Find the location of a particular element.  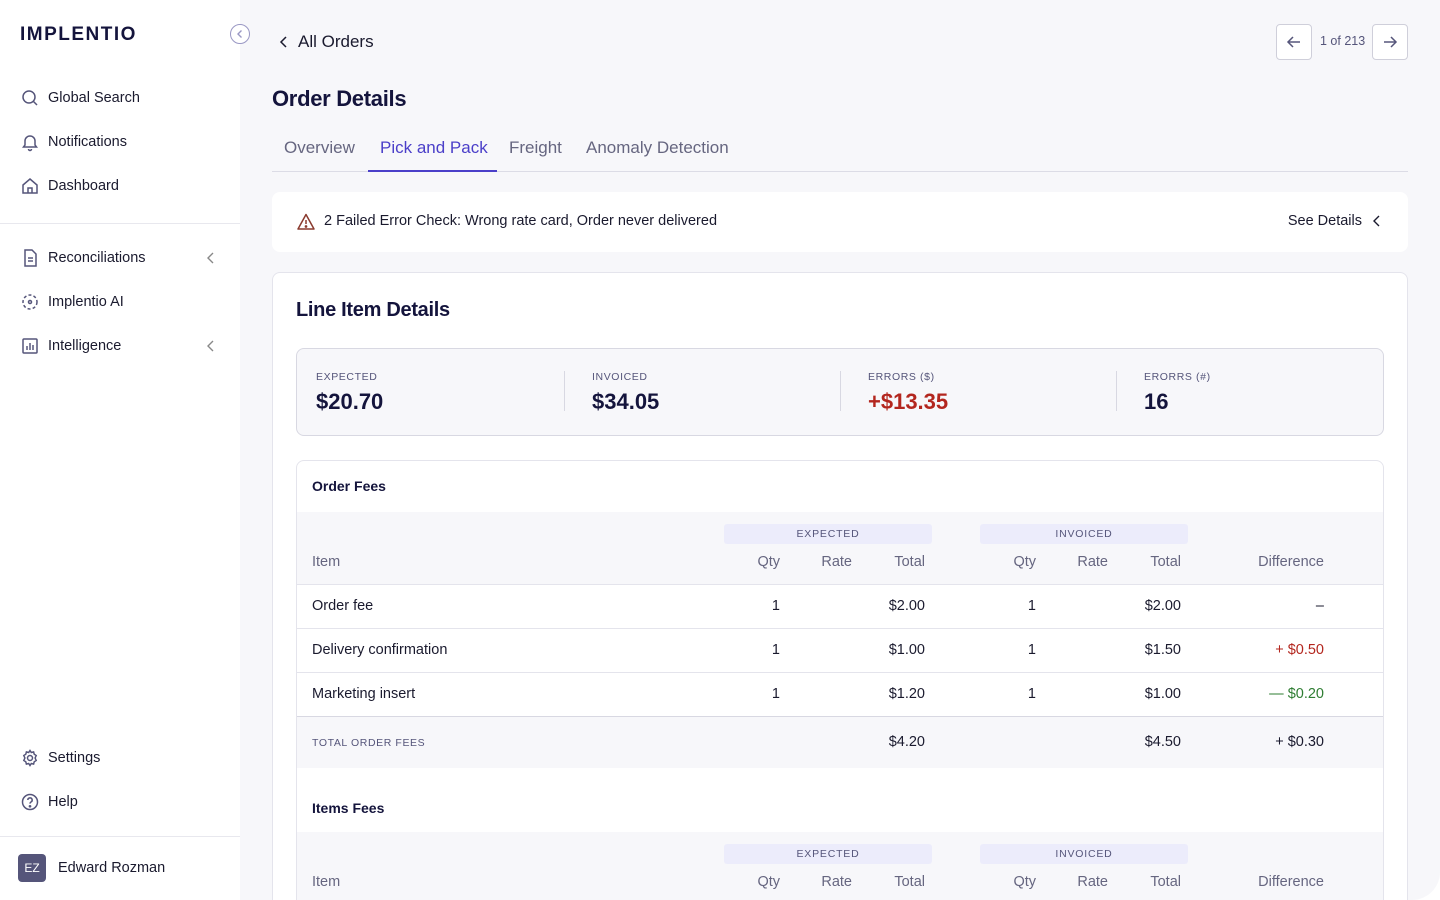

arrow-left-icon is located at coordinates (1293, 42).